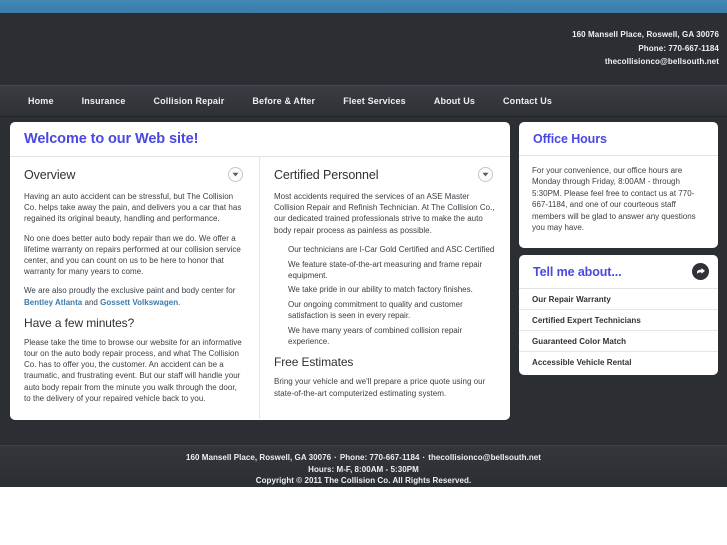 The height and width of the screenshot is (545, 727). Describe the element at coordinates (258, 457) in the screenshot. I see `footer-address: 160 Mansell Place, Roswell, GA 30076` at that location.